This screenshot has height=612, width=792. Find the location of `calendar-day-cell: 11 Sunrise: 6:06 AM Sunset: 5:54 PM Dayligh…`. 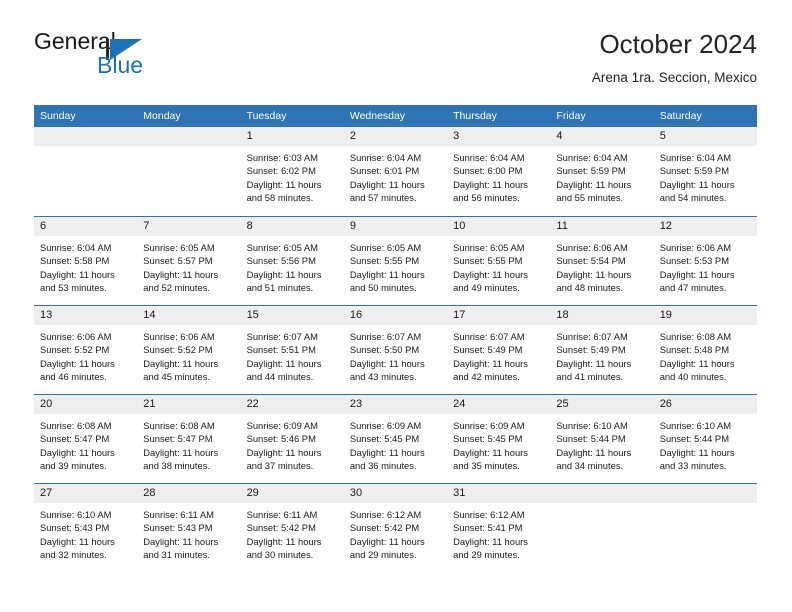

calendar-day-cell: 11 Sunrise: 6:06 AM Sunset: 5:54 PM Dayligh… is located at coordinates (602, 261).